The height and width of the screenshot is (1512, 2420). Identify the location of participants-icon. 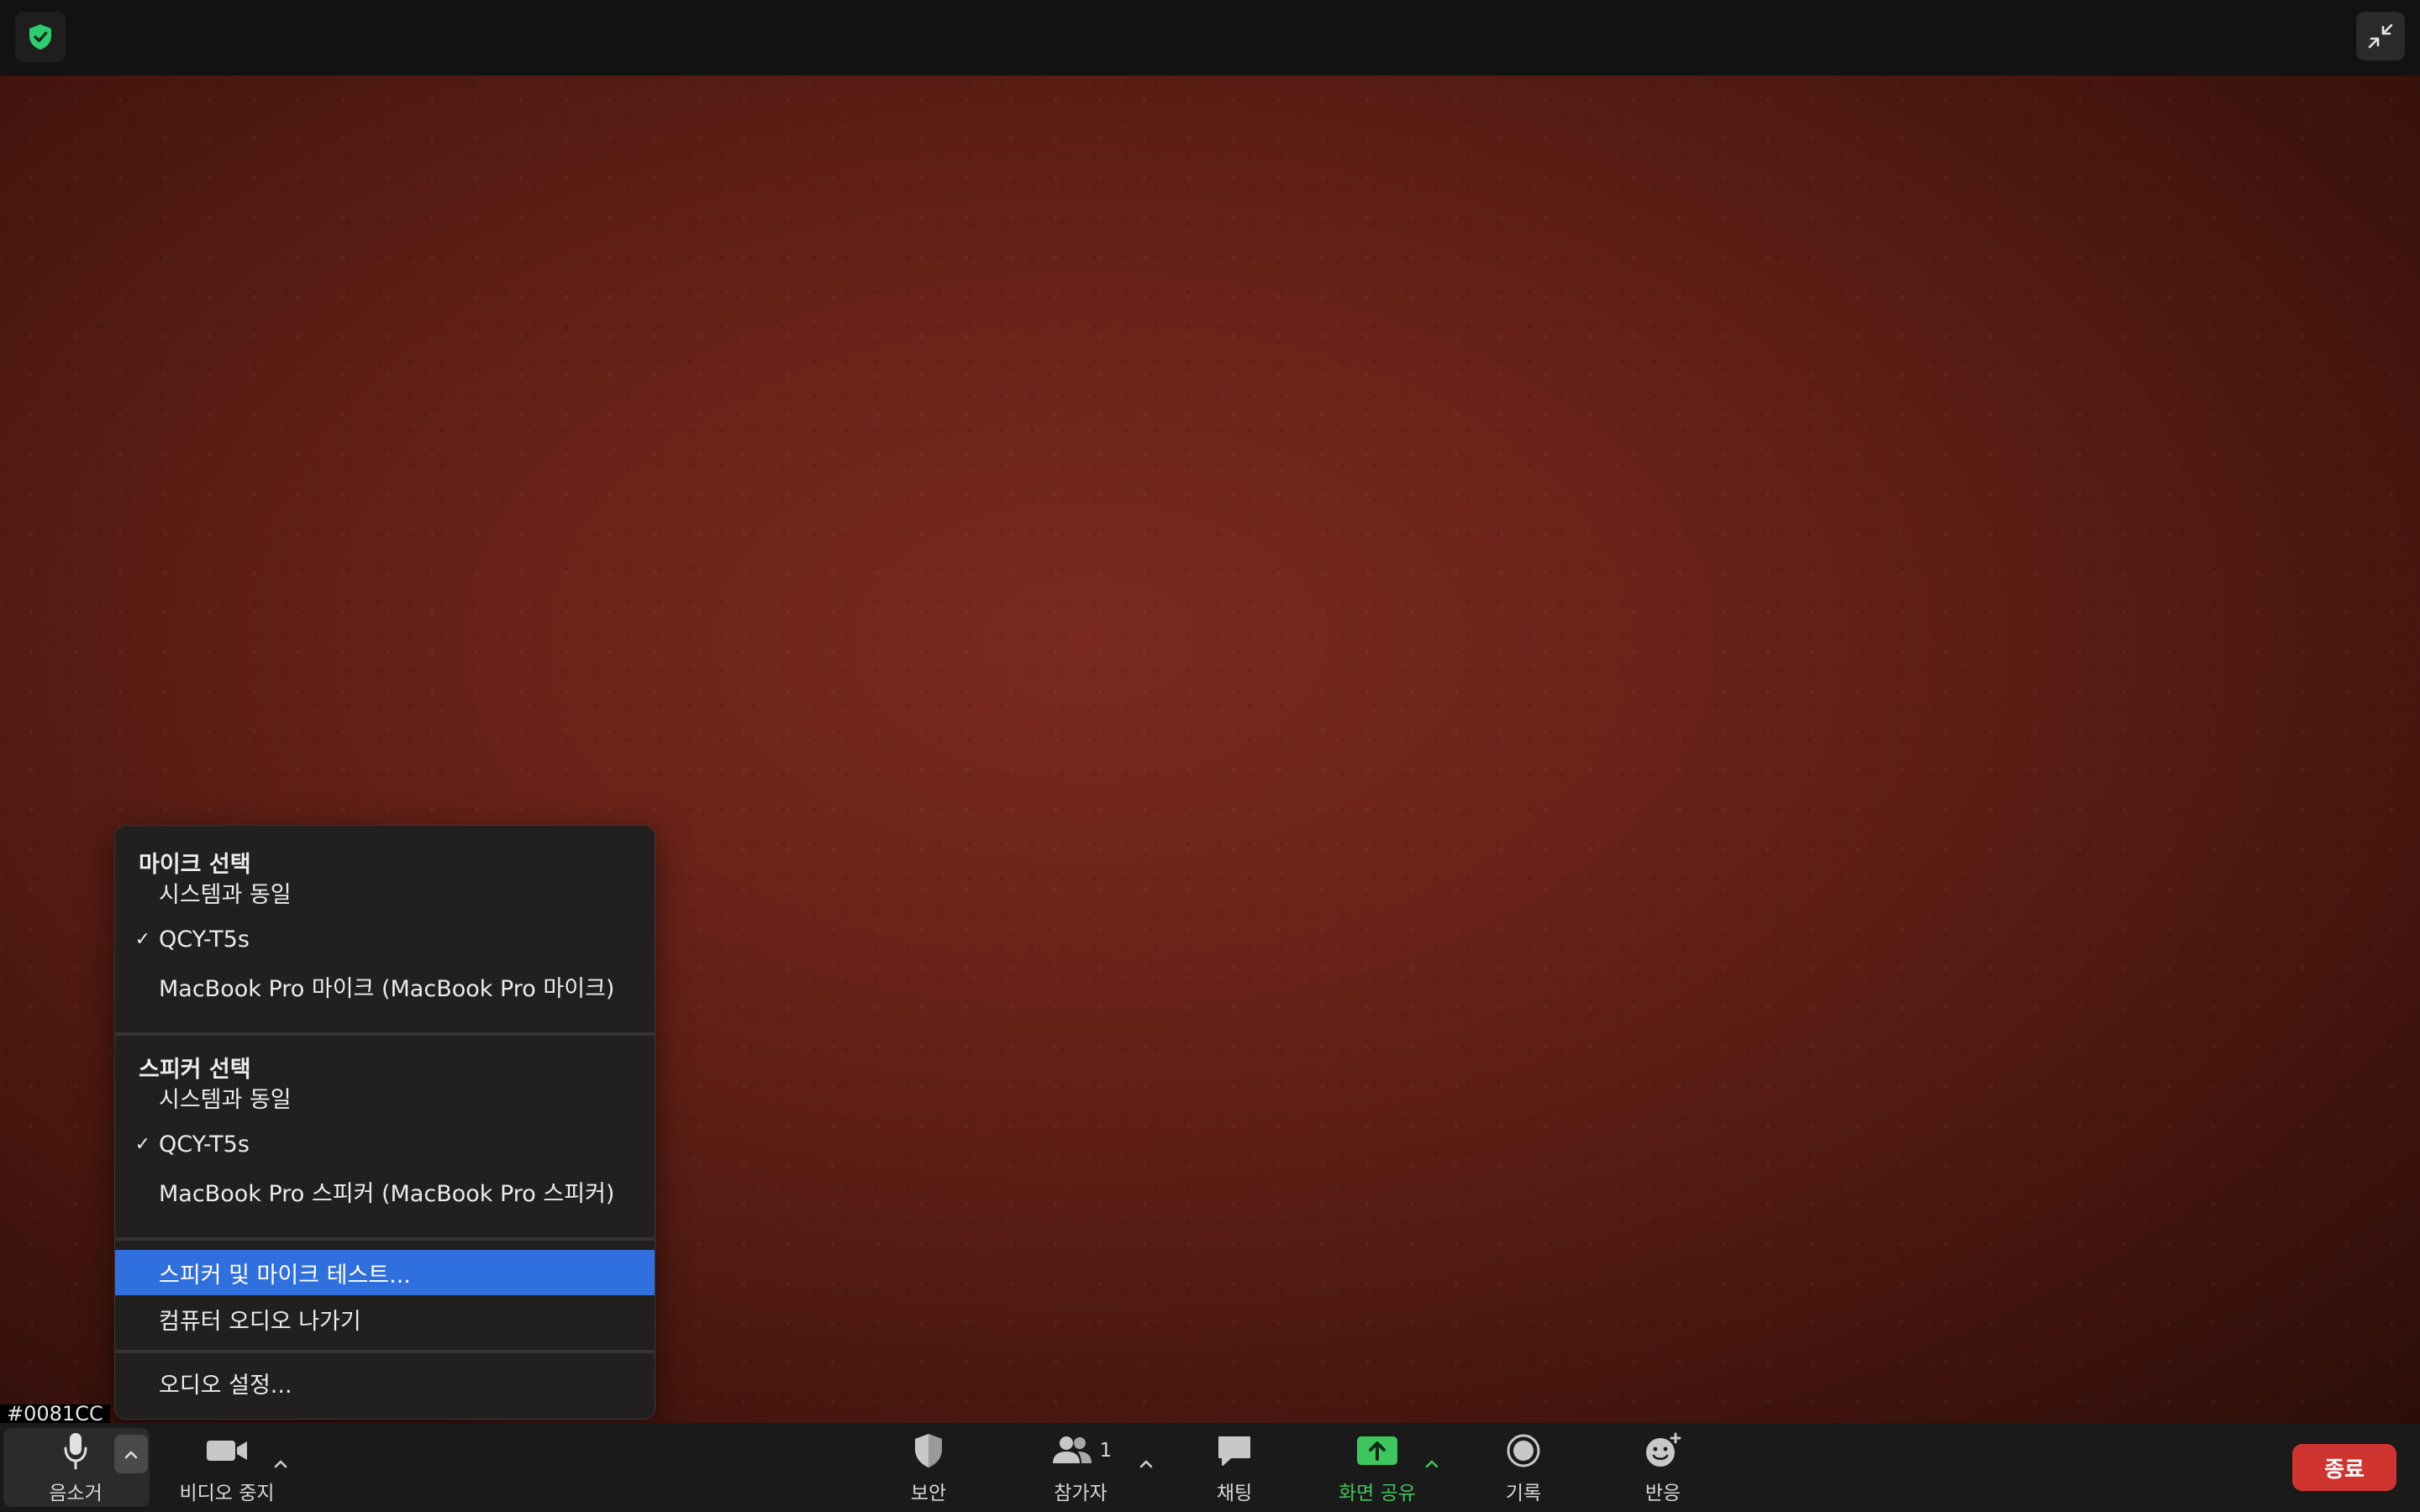
(1072, 1449).